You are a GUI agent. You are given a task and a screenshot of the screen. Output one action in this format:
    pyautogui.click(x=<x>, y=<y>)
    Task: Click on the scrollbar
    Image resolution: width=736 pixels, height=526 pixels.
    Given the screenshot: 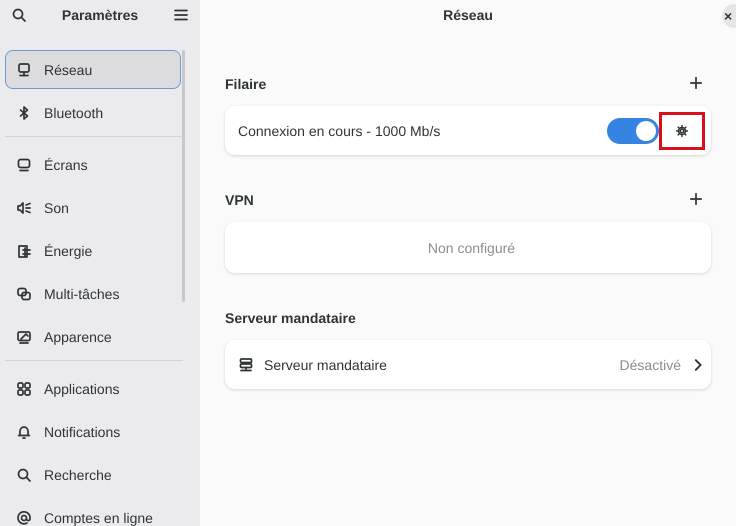 What is the action you would take?
    pyautogui.click(x=183, y=176)
    